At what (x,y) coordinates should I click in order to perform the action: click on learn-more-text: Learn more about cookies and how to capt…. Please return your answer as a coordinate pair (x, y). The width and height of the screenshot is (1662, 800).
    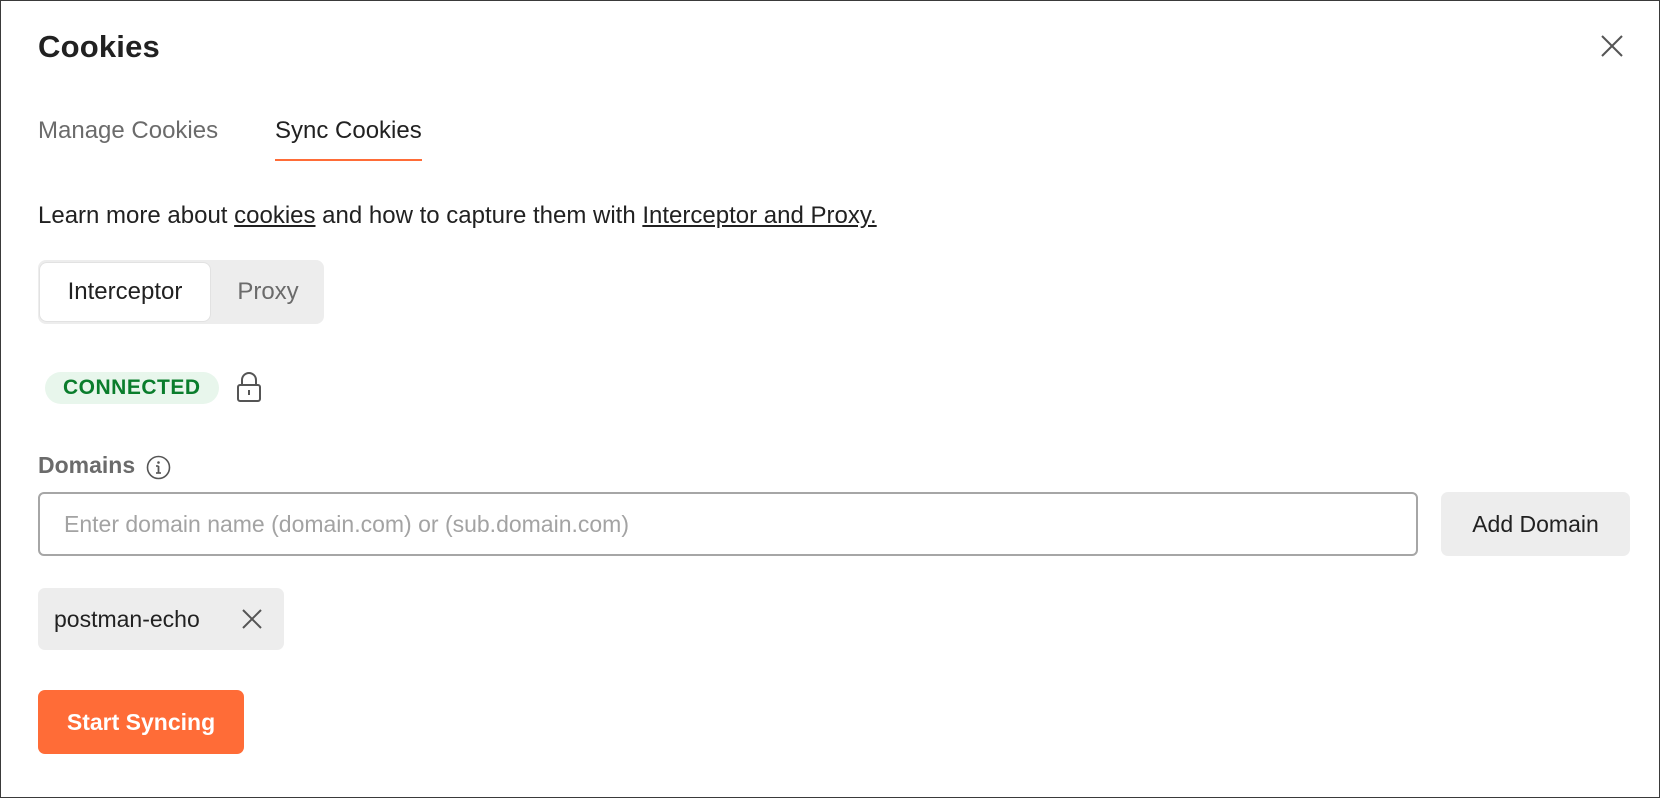
    Looking at the image, I should click on (457, 216).